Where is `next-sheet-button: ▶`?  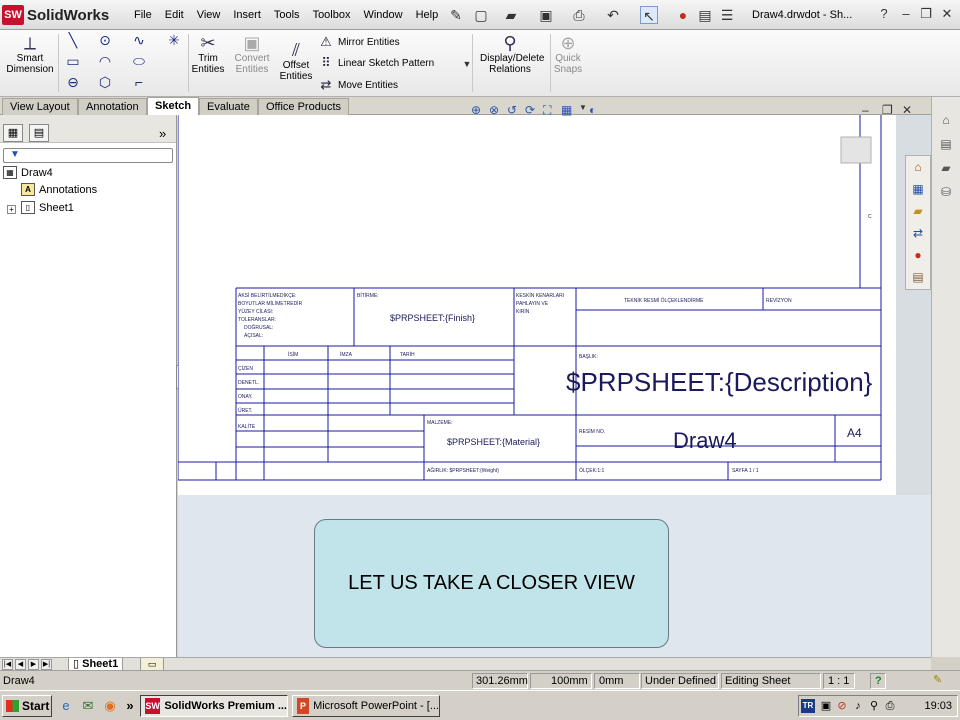
next-sheet-button: ▶ is located at coordinates (33, 664).